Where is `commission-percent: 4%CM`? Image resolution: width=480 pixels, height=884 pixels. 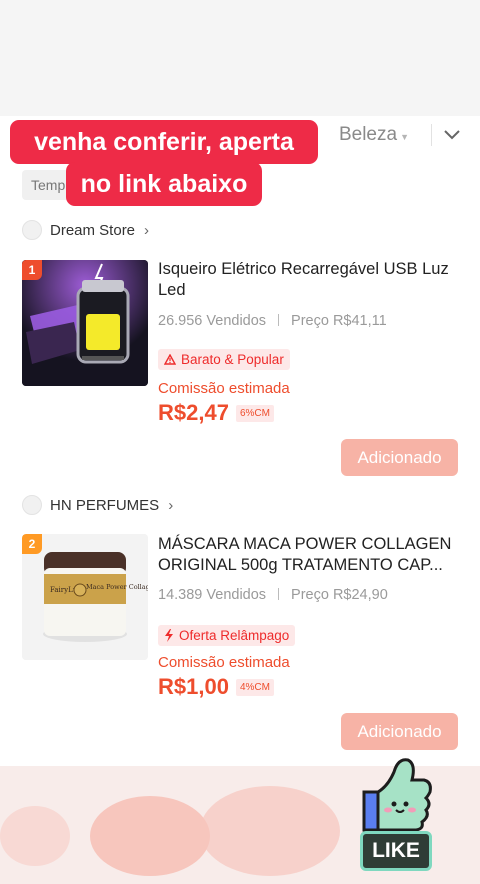
commission-percent: 4%CM is located at coordinates (254, 687).